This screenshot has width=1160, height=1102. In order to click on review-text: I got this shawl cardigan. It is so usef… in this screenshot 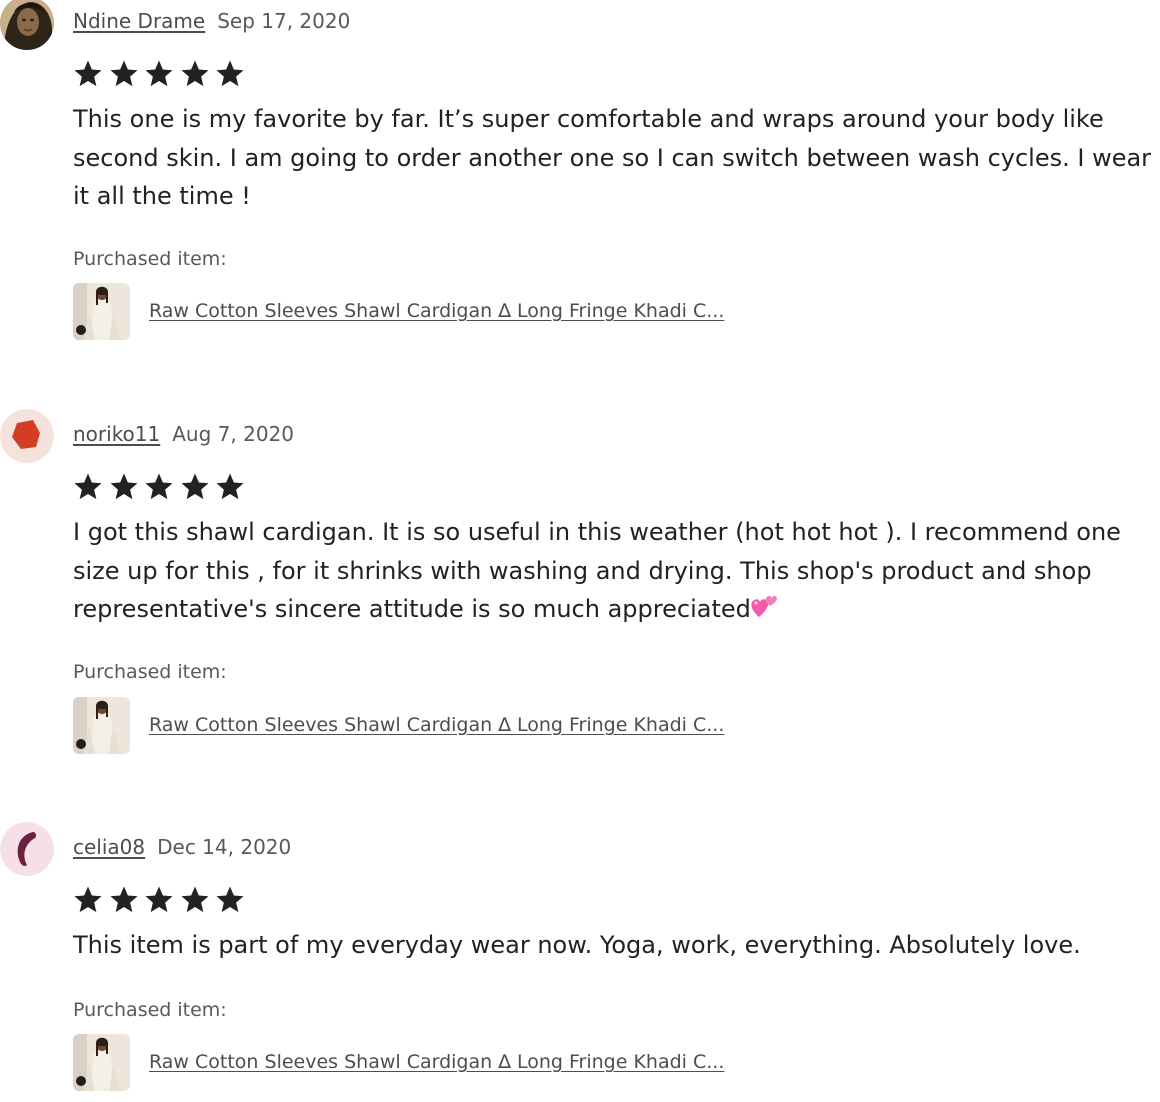, I will do `click(616, 571)`.